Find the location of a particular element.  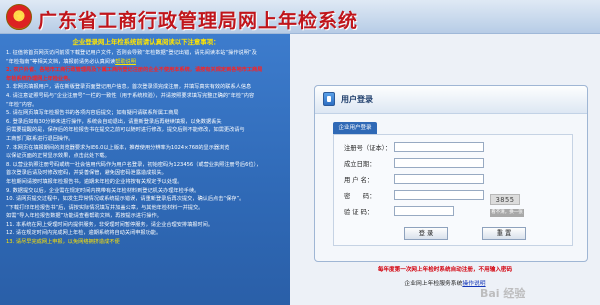

manual-line: 企业网上年检服务系统操作说明 is located at coordinates (445, 282).